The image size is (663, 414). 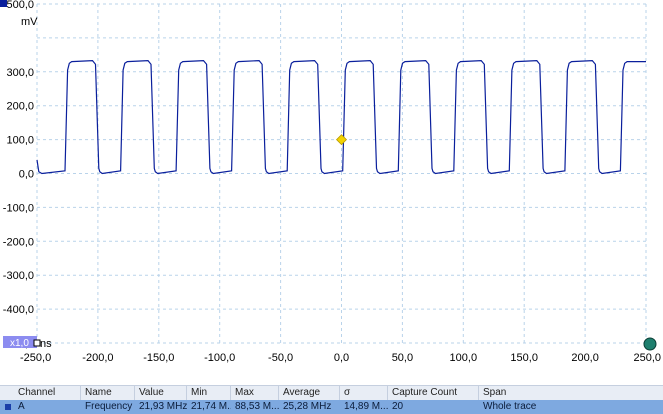 What do you see at coordinates (647, 358) in the screenshot?
I see `x-tick-label: 250,0` at bounding box center [647, 358].